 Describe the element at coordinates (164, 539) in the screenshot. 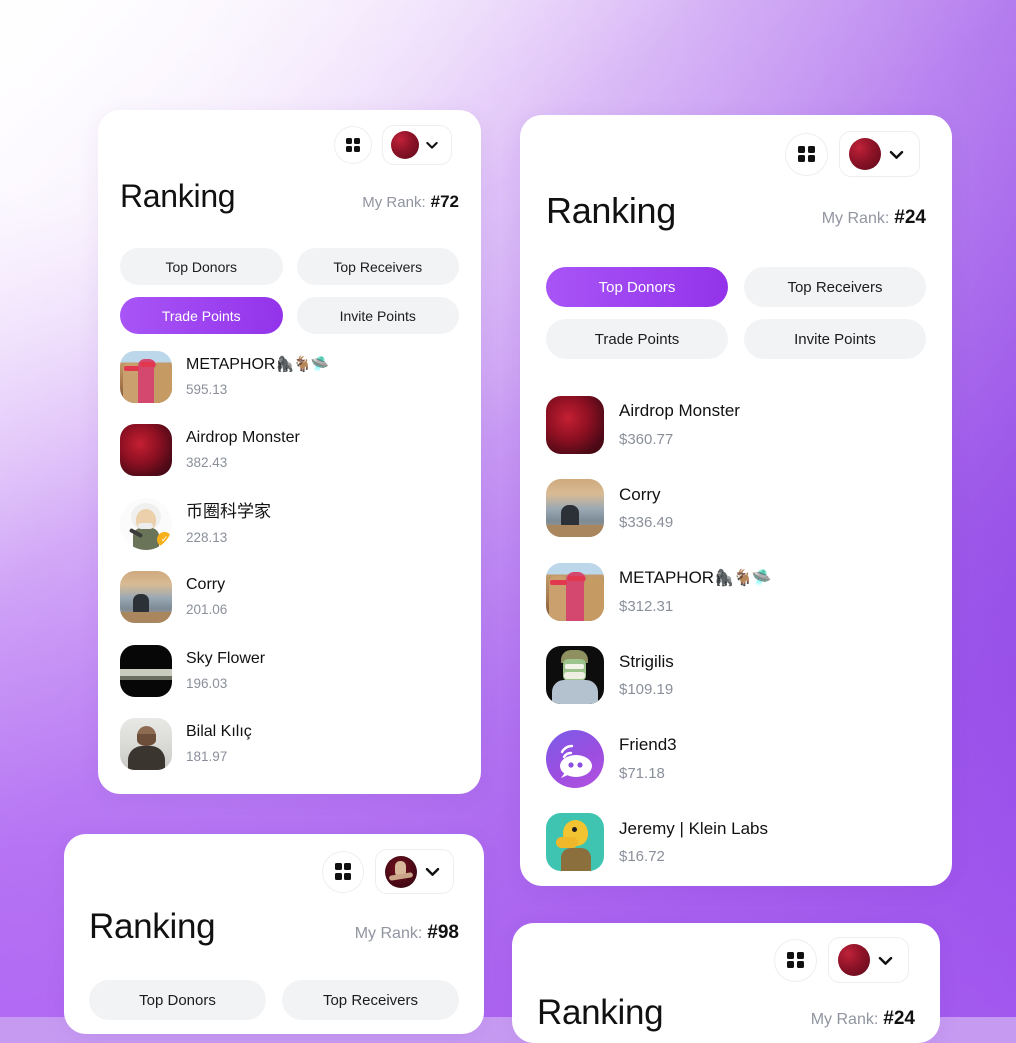

I see `verified-badge: ✓` at that location.